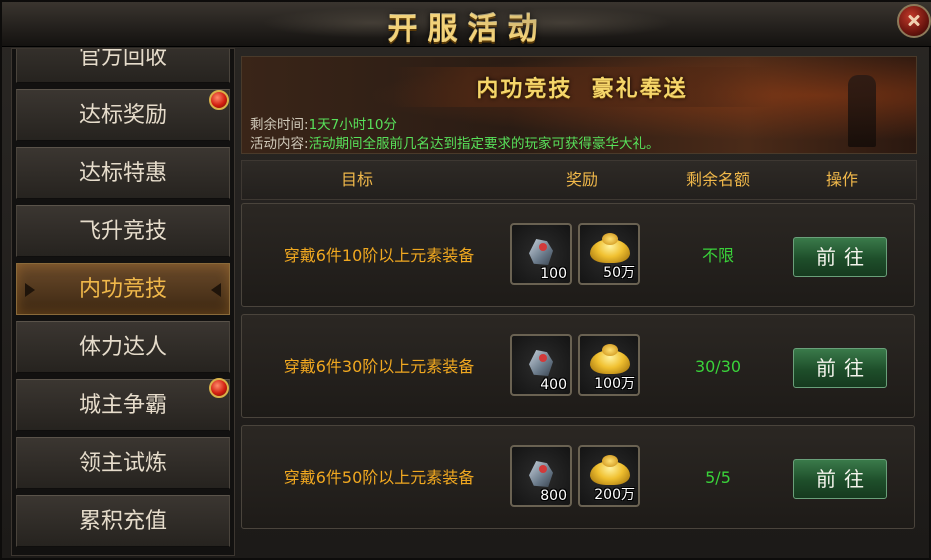 This screenshot has width=931, height=560. I want to click on reward-quantity: 400, so click(553, 385).